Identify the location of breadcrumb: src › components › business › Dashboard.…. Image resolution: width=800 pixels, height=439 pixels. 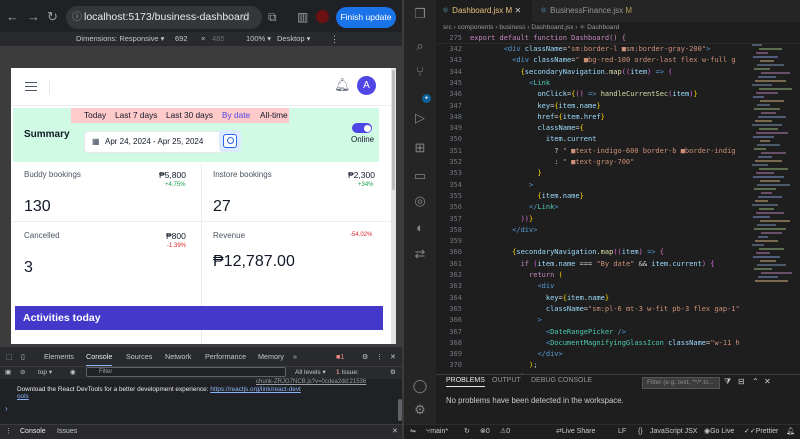
(618, 27).